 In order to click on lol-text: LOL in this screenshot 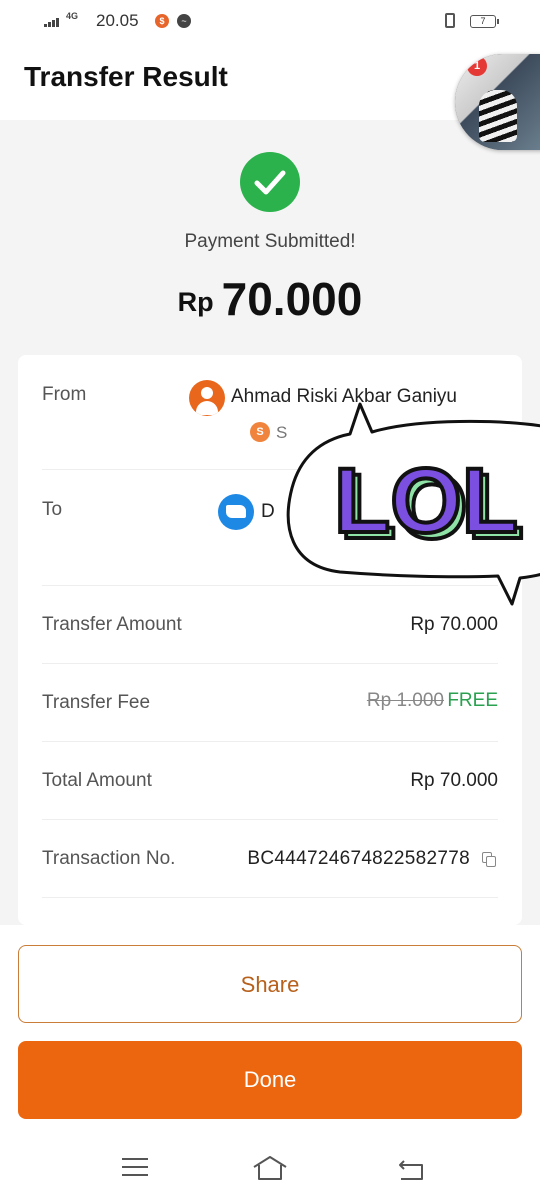, I will do `click(426, 501)`.